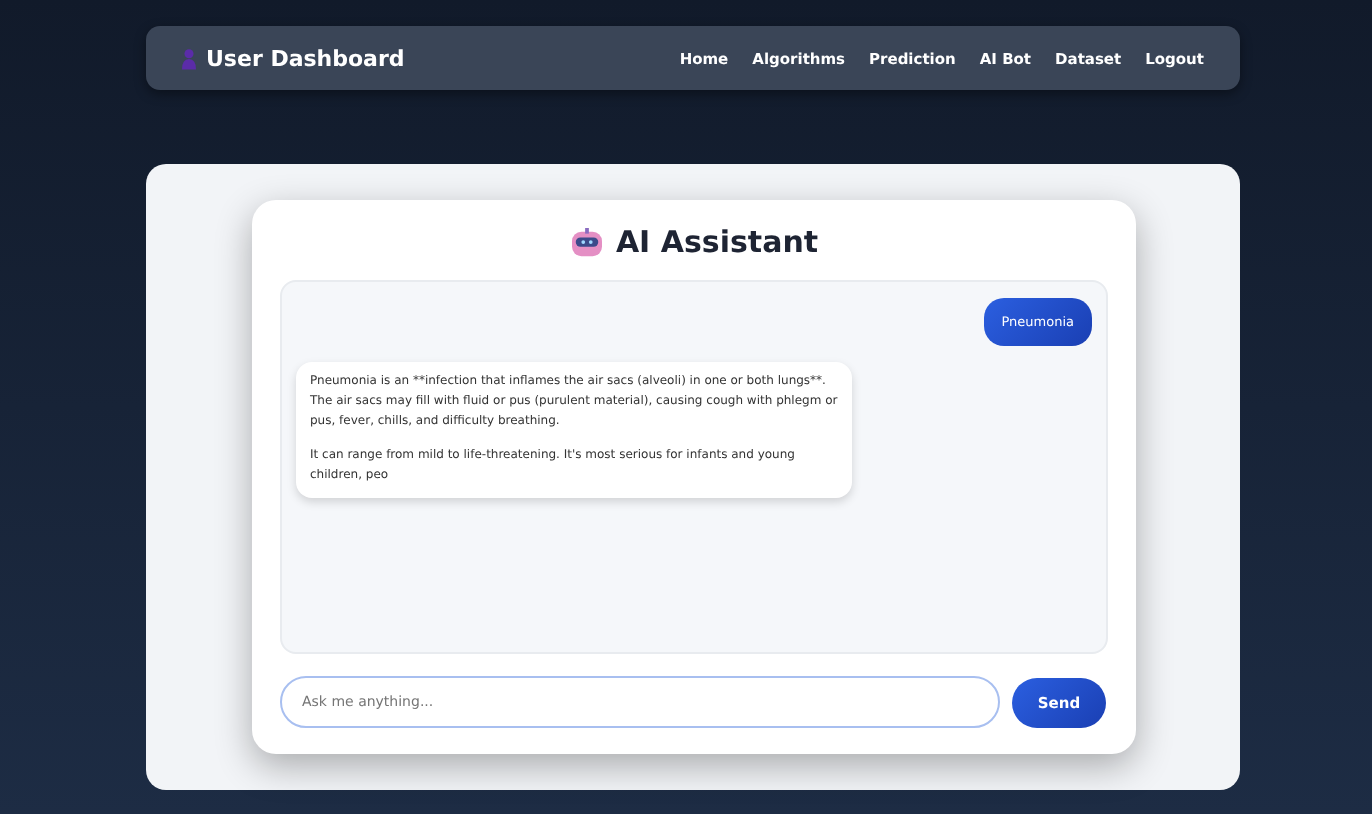  I want to click on brand-title: User Dashboard, so click(305, 58).